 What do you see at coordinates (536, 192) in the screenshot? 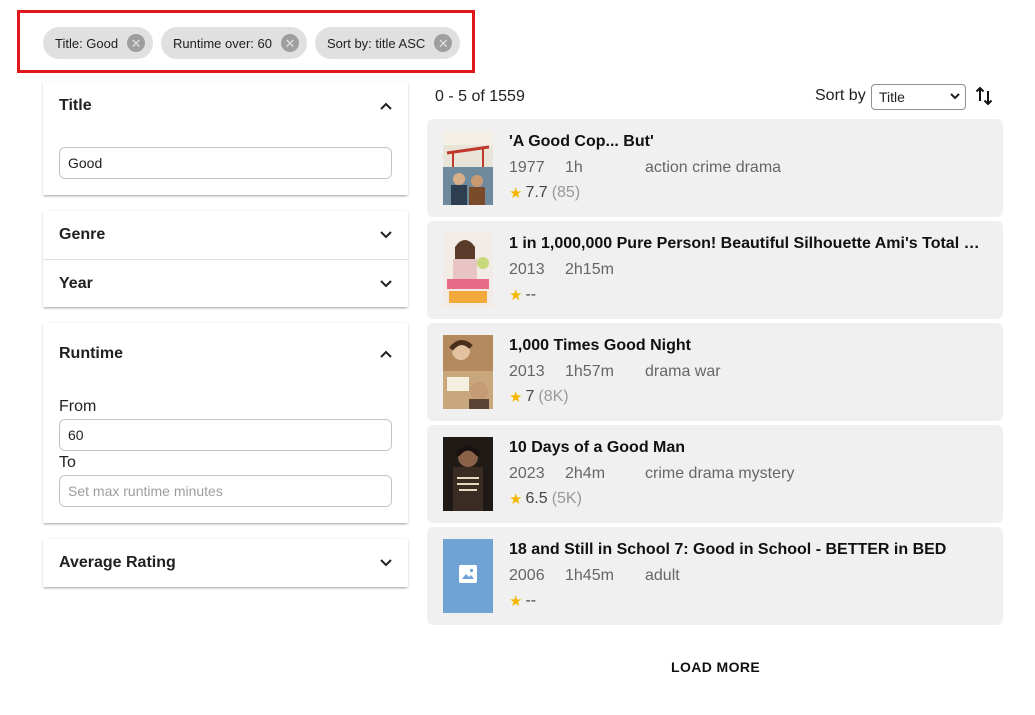
I see `rating-value: 7.7` at bounding box center [536, 192].